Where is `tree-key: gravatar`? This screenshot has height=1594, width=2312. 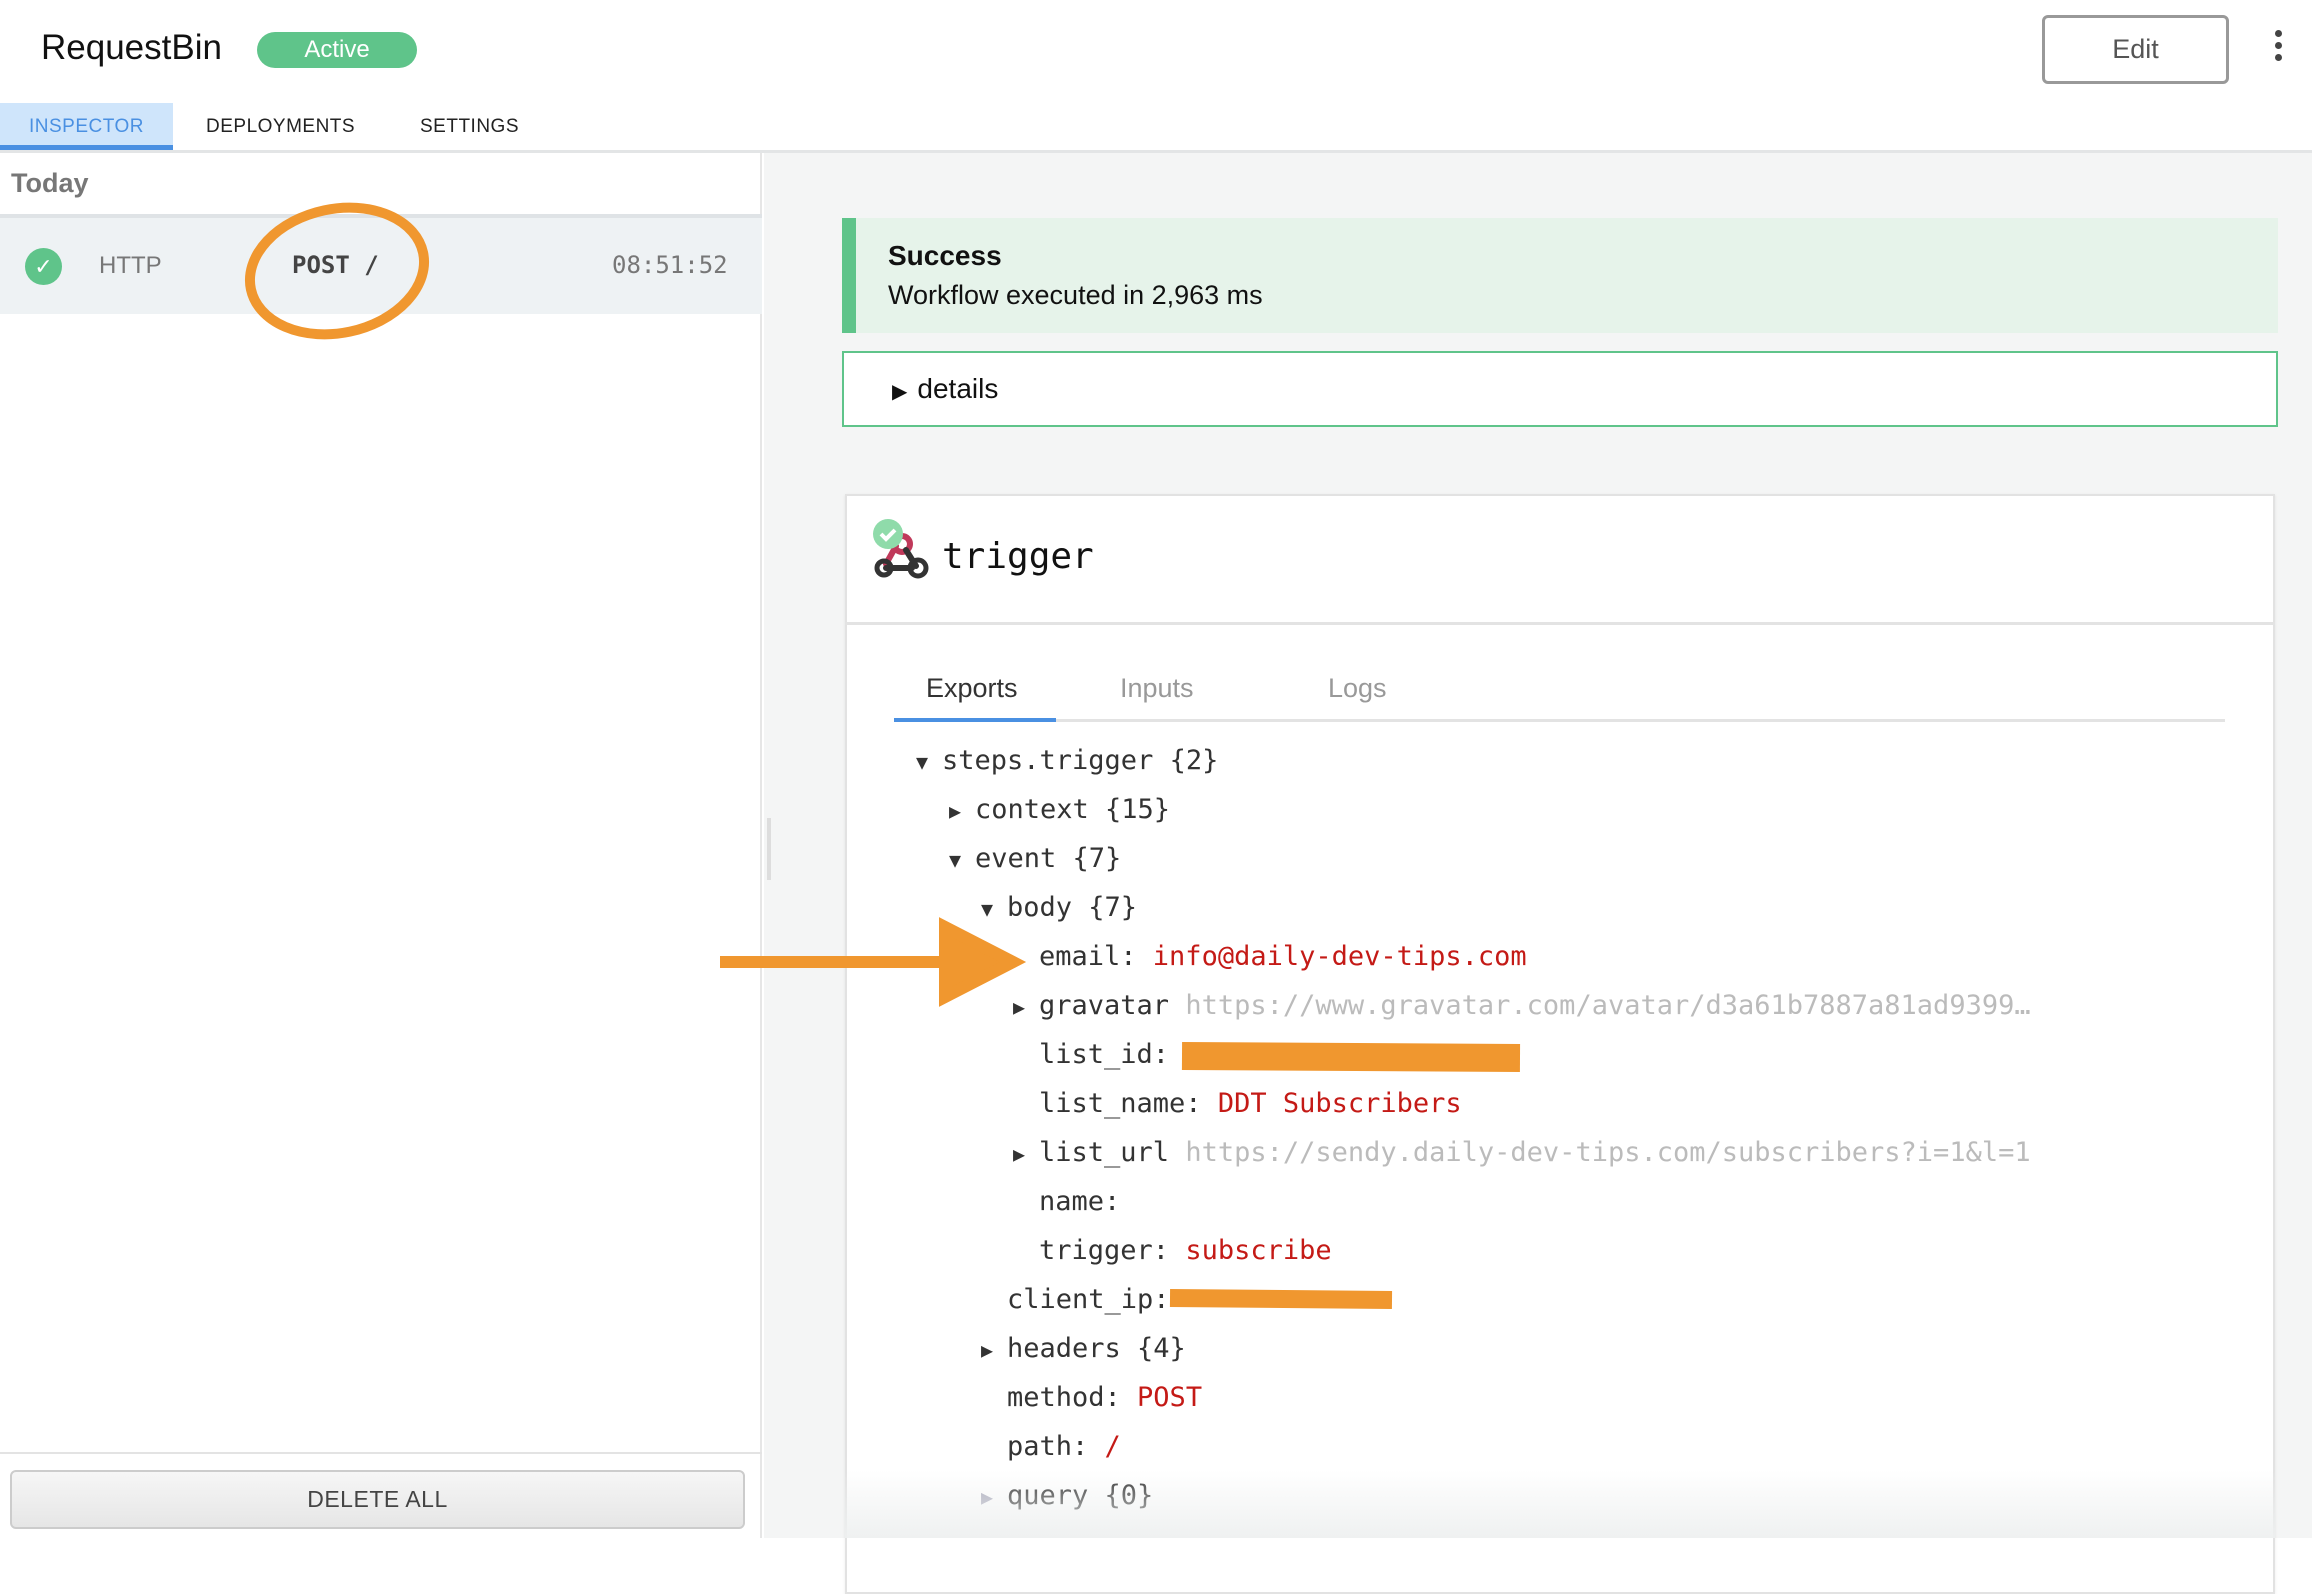 tree-key: gravatar is located at coordinates (1112, 1005).